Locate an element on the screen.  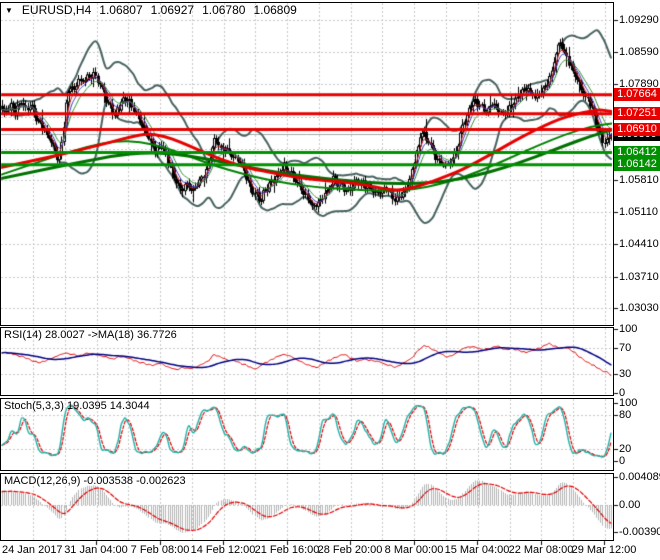
time-axis-label: 15 Mar 04:00 is located at coordinates (477, 550).